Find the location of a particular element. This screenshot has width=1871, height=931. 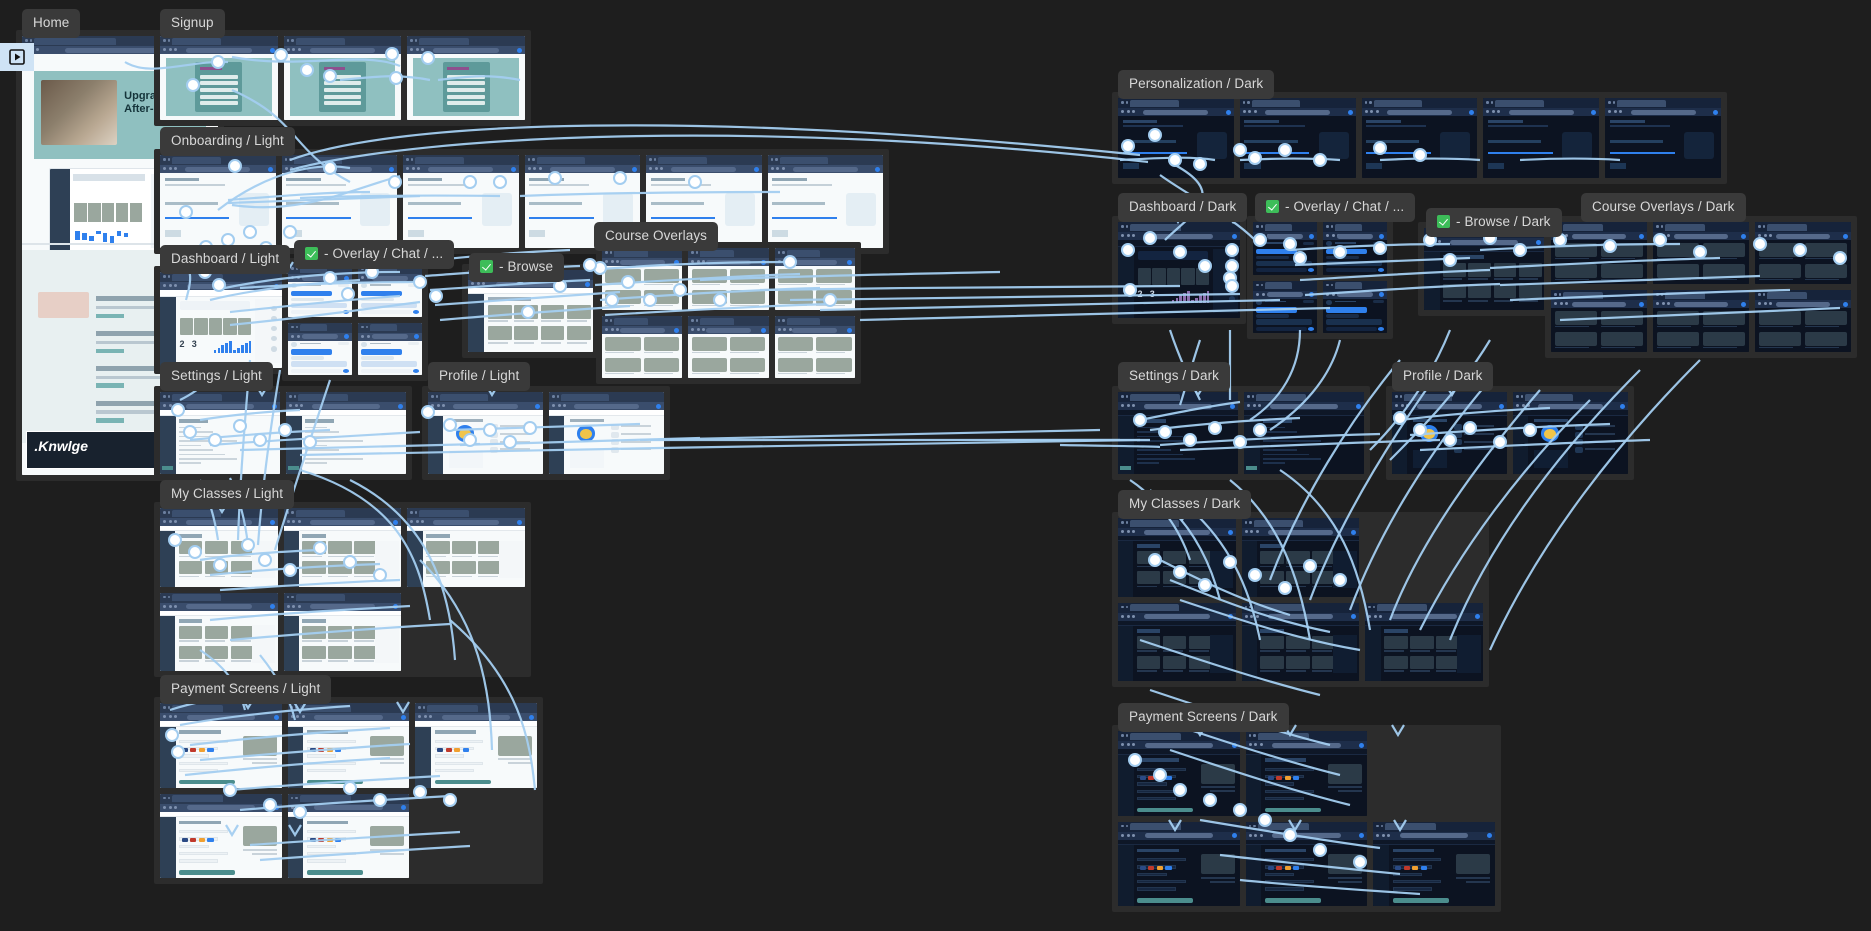

section-label-browse-dark: - Browse / Dark is located at coordinates (1494, 222).